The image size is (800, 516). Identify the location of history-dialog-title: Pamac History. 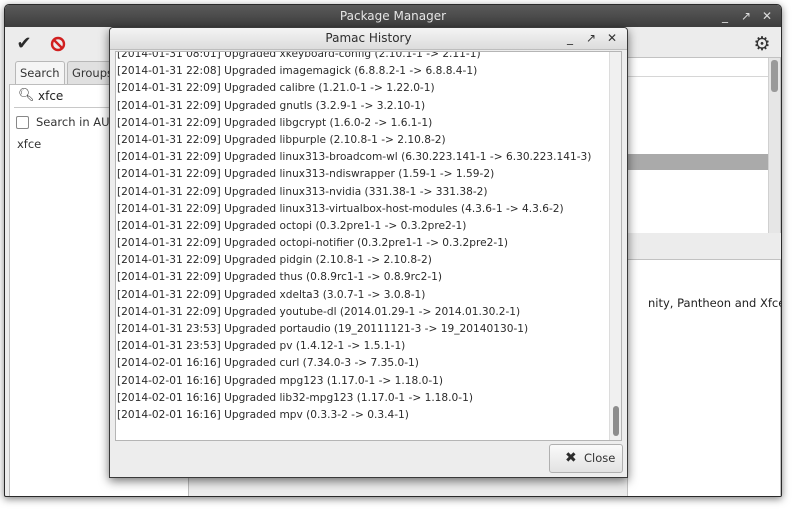
(368, 38).